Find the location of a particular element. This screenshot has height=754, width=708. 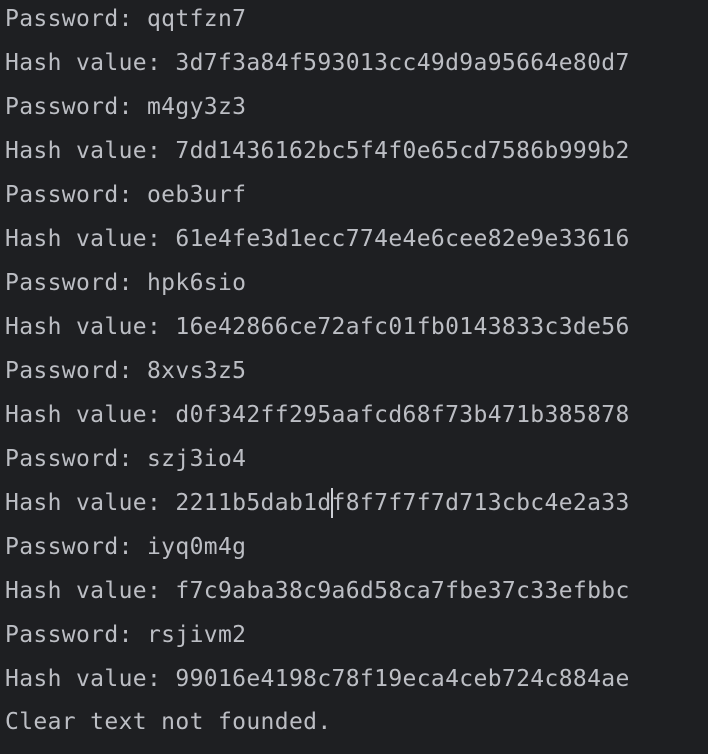

console-line-password: Password: iyq0m4g is located at coordinates (126, 547).